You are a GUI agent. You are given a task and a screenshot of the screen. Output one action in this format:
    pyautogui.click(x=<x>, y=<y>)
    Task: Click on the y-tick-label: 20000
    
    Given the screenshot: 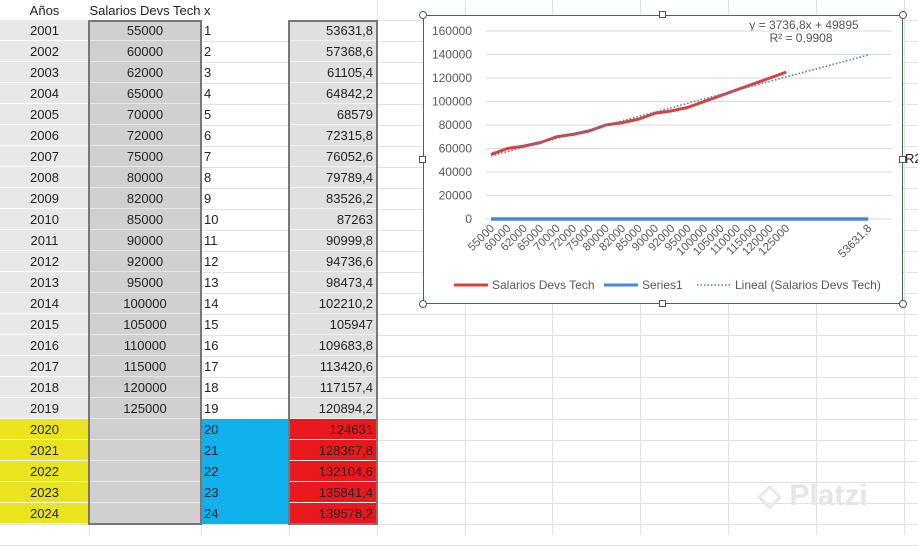 What is the action you would take?
    pyautogui.click(x=456, y=196)
    